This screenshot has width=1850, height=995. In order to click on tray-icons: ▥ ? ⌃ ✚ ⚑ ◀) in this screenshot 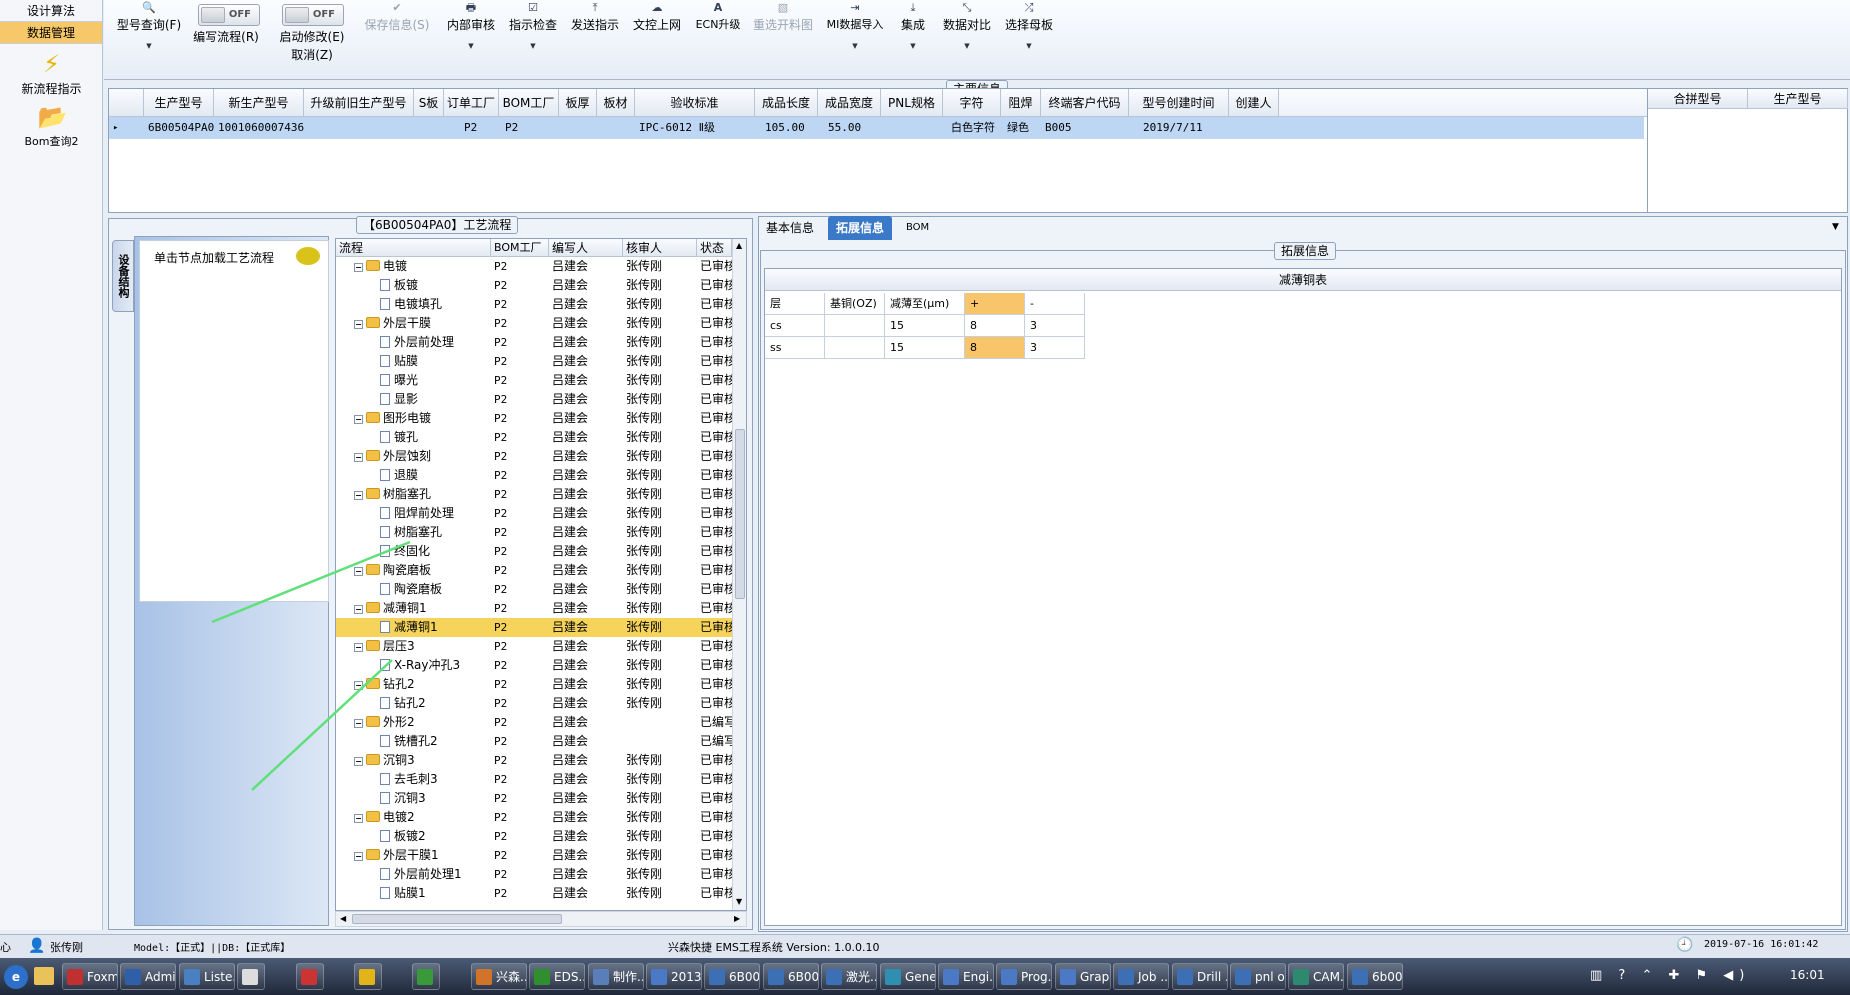, I will do `click(1670, 975)`.